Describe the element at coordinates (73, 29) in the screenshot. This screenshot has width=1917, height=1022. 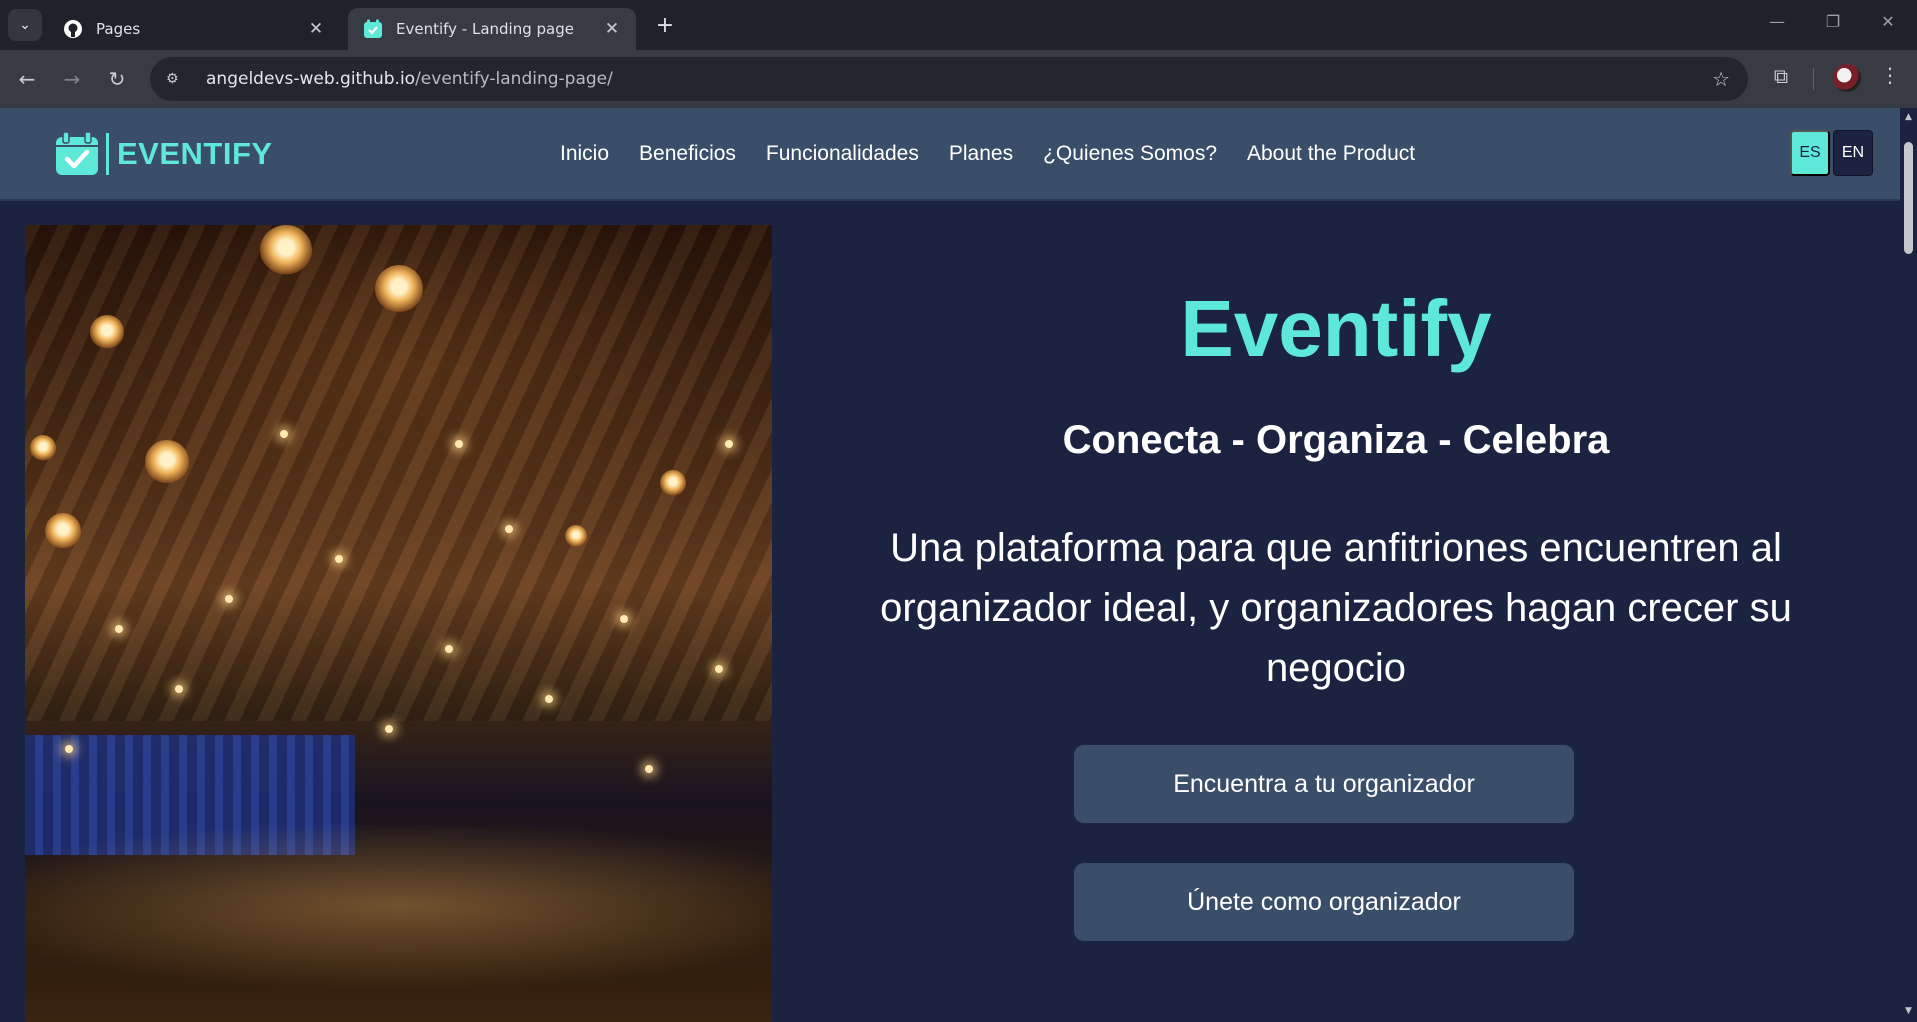
I see `github-icon` at that location.